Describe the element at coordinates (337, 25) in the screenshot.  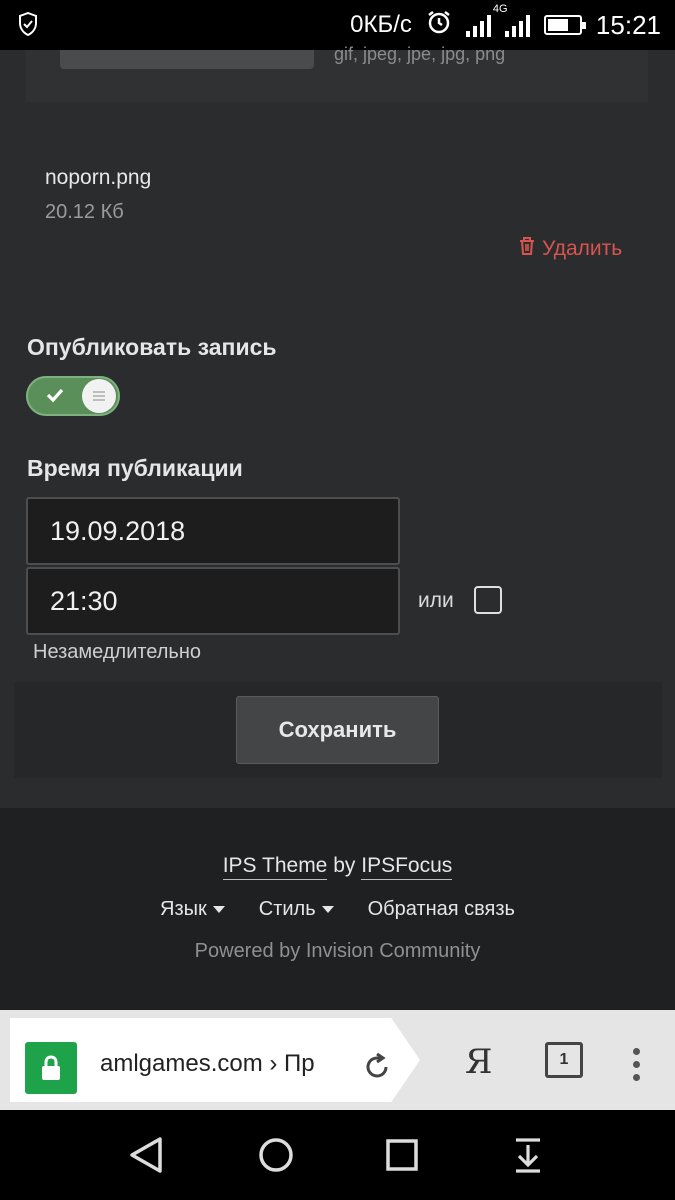
I see `status-bar: 0КБ/с 4G 15:21` at that location.